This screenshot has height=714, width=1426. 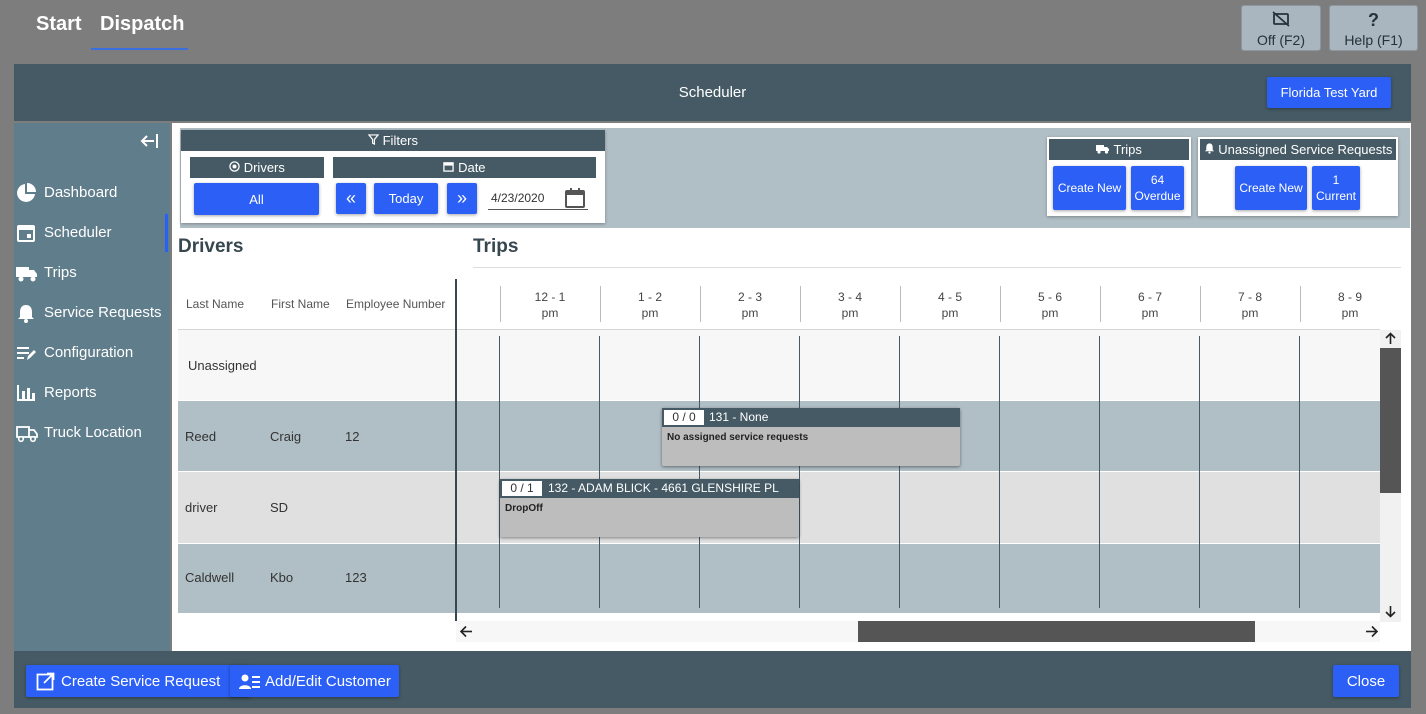 What do you see at coordinates (81, 192) in the screenshot?
I see `sidebar-item-label: Dashboard` at bounding box center [81, 192].